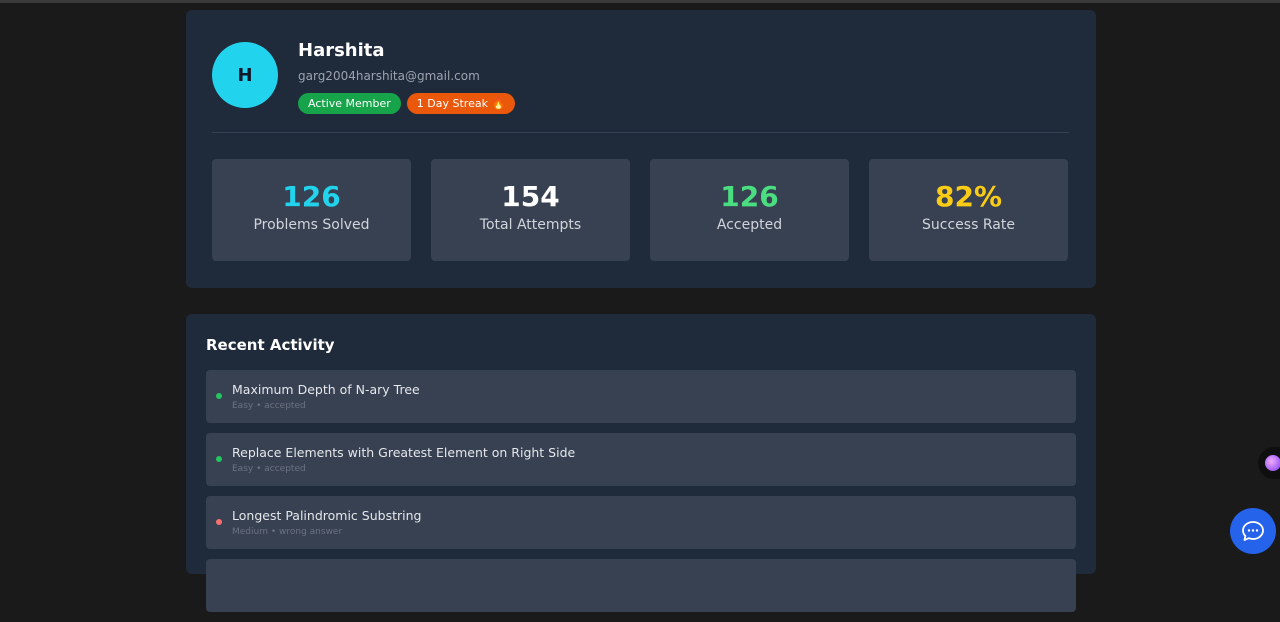  Describe the element at coordinates (749, 225) in the screenshot. I see `stat-label: Accepted` at that location.